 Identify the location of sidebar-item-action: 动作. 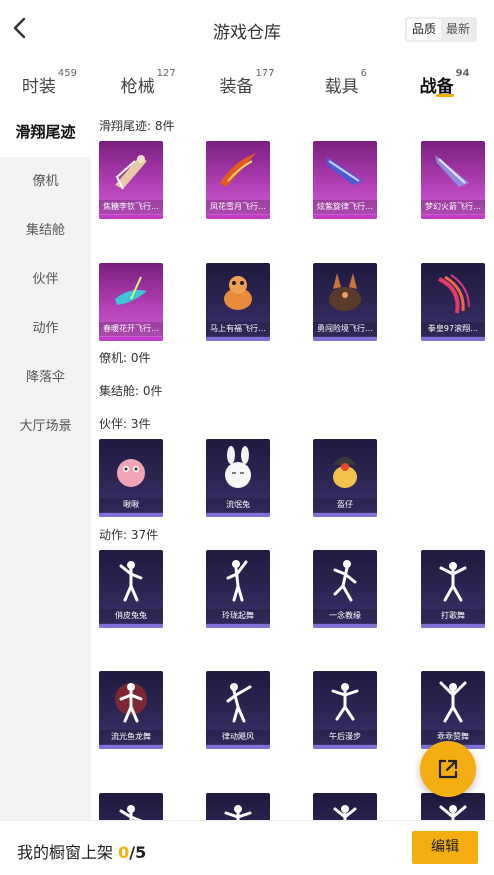
(45, 328).